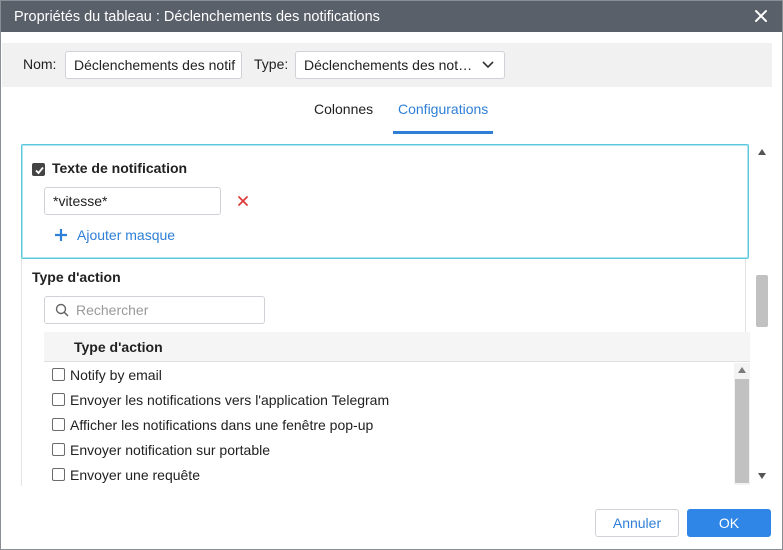 The width and height of the screenshot is (783, 550). Describe the element at coordinates (21, 372) in the screenshot. I see `panel-left-border` at that location.